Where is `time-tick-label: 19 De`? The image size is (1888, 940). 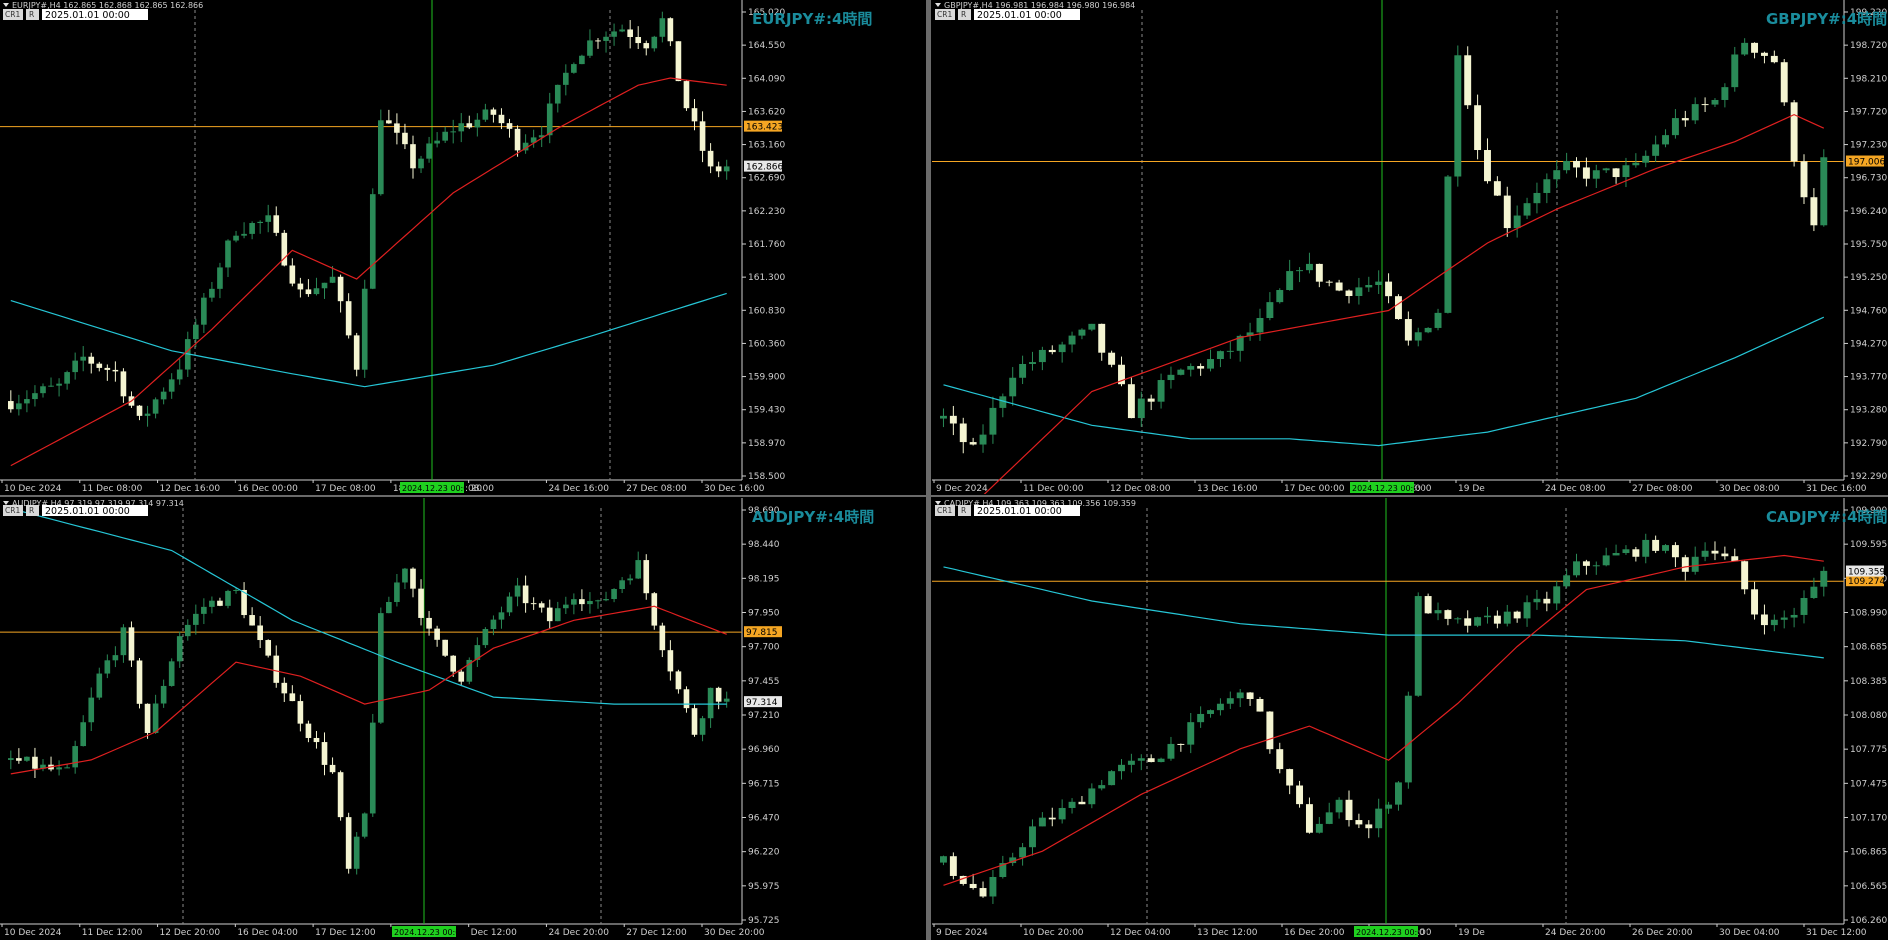
time-tick-label: 19 De is located at coordinates (1471, 933).